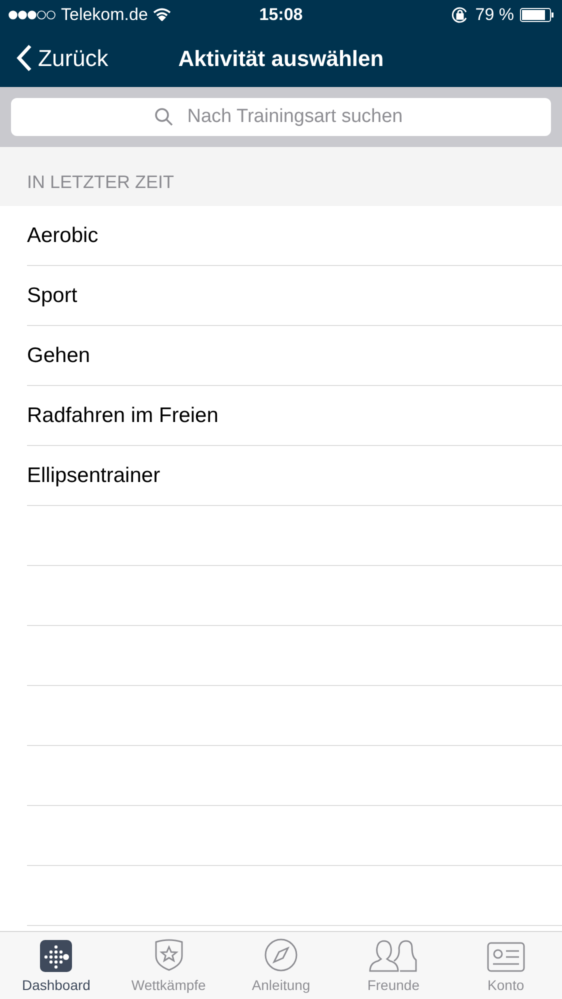  What do you see at coordinates (537, 15) in the screenshot?
I see `battery-icon` at bounding box center [537, 15].